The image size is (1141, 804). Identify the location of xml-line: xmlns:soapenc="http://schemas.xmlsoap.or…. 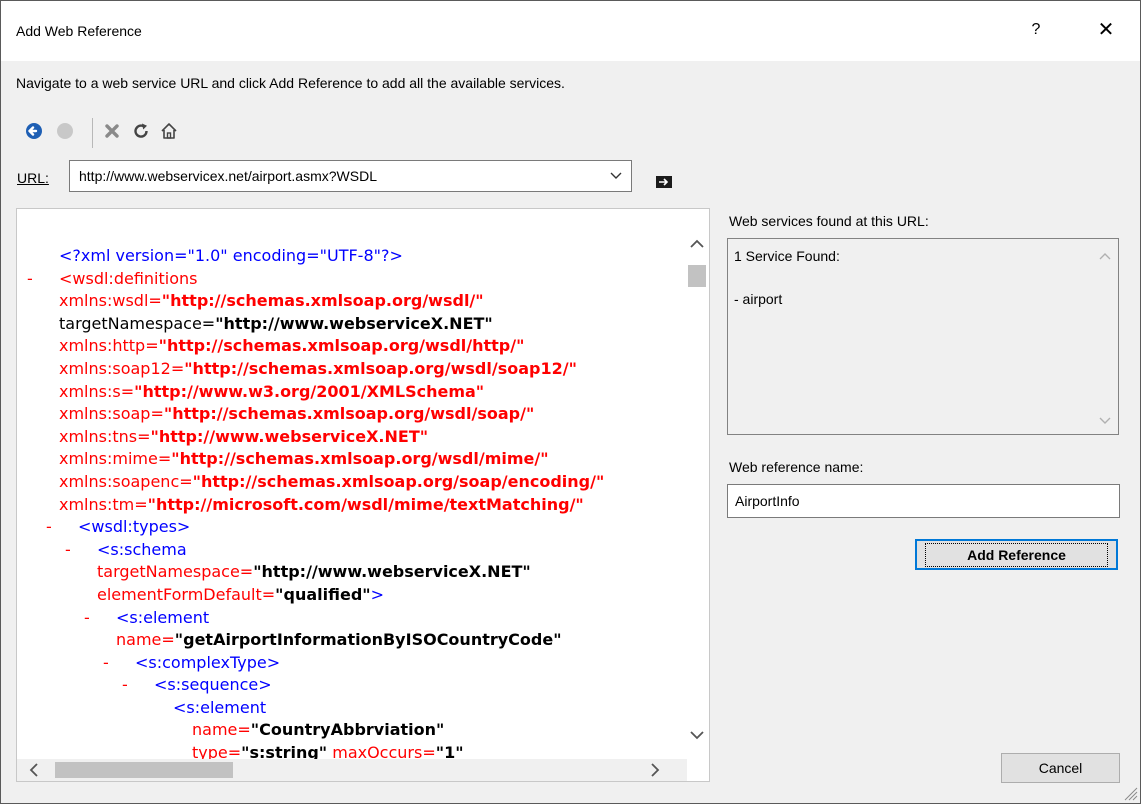
(352, 482).